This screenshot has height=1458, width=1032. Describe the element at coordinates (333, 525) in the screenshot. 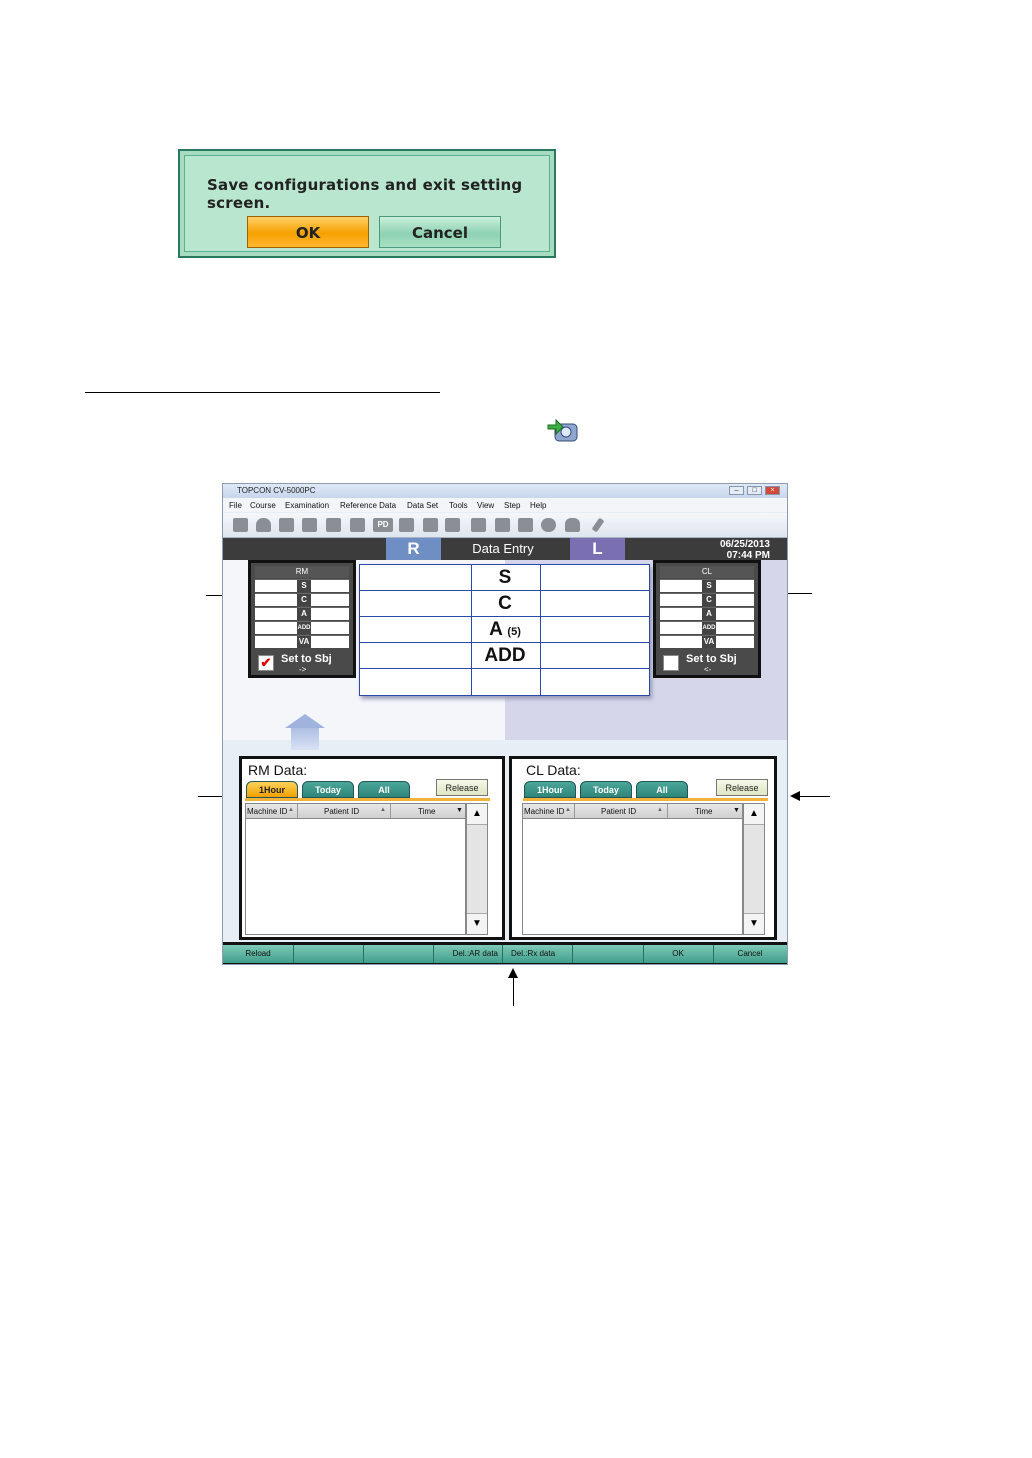

I see `chart-icon` at that location.